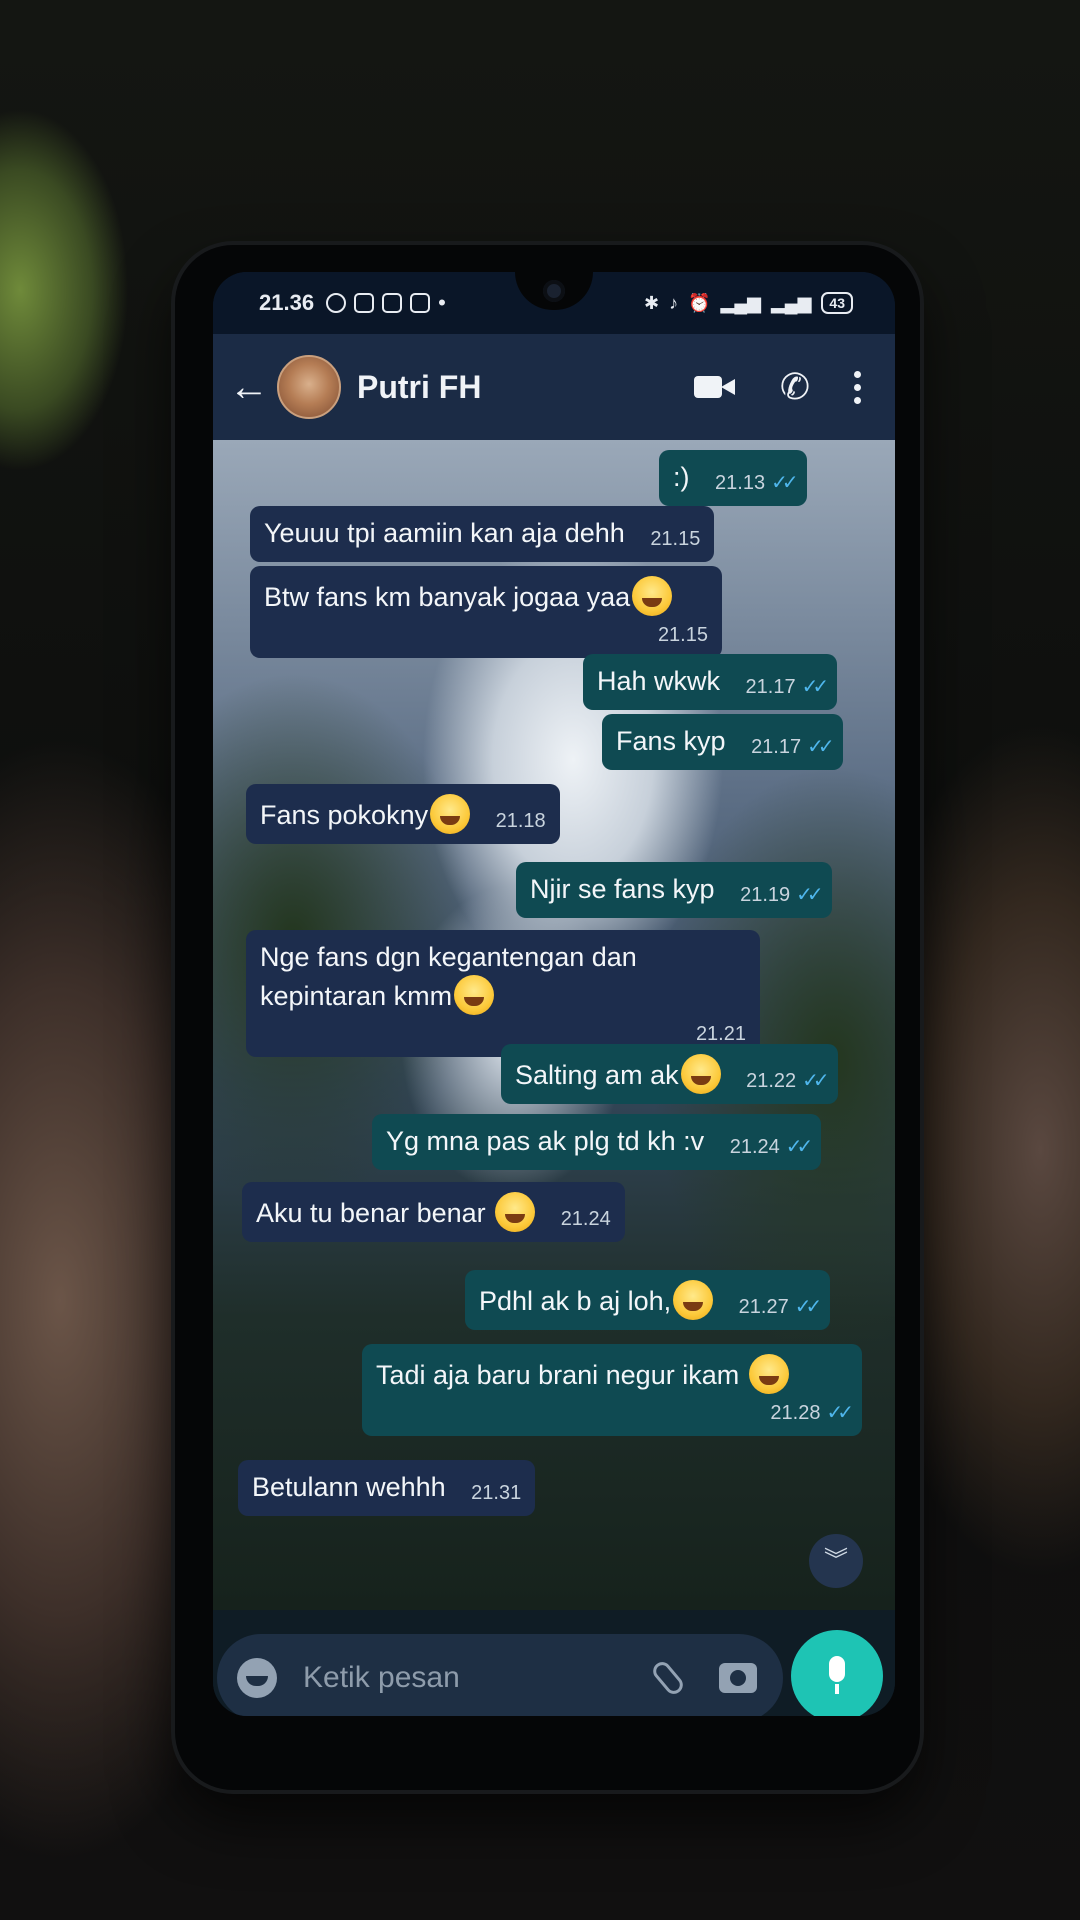  What do you see at coordinates (364, 303) in the screenshot?
I see `facebook-icon` at bounding box center [364, 303].